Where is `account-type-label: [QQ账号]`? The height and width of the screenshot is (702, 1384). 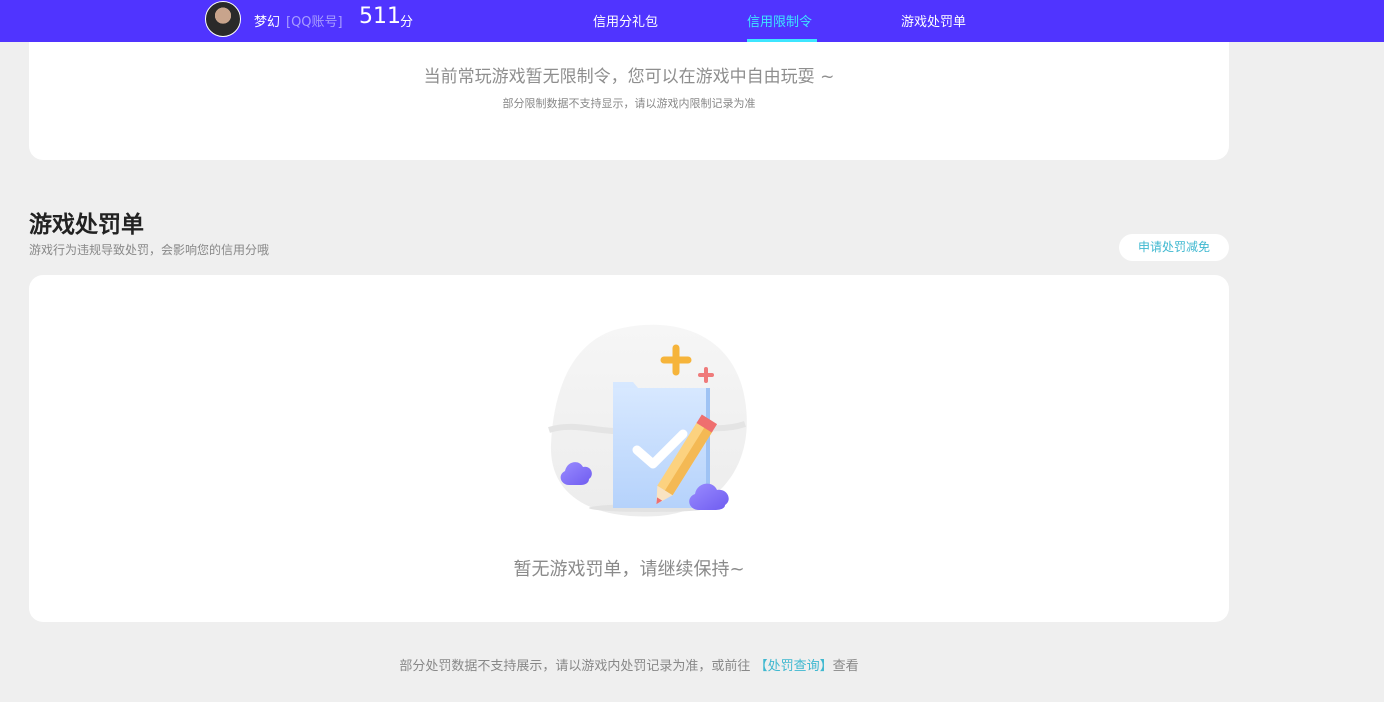 account-type-label: [QQ账号] is located at coordinates (314, 22).